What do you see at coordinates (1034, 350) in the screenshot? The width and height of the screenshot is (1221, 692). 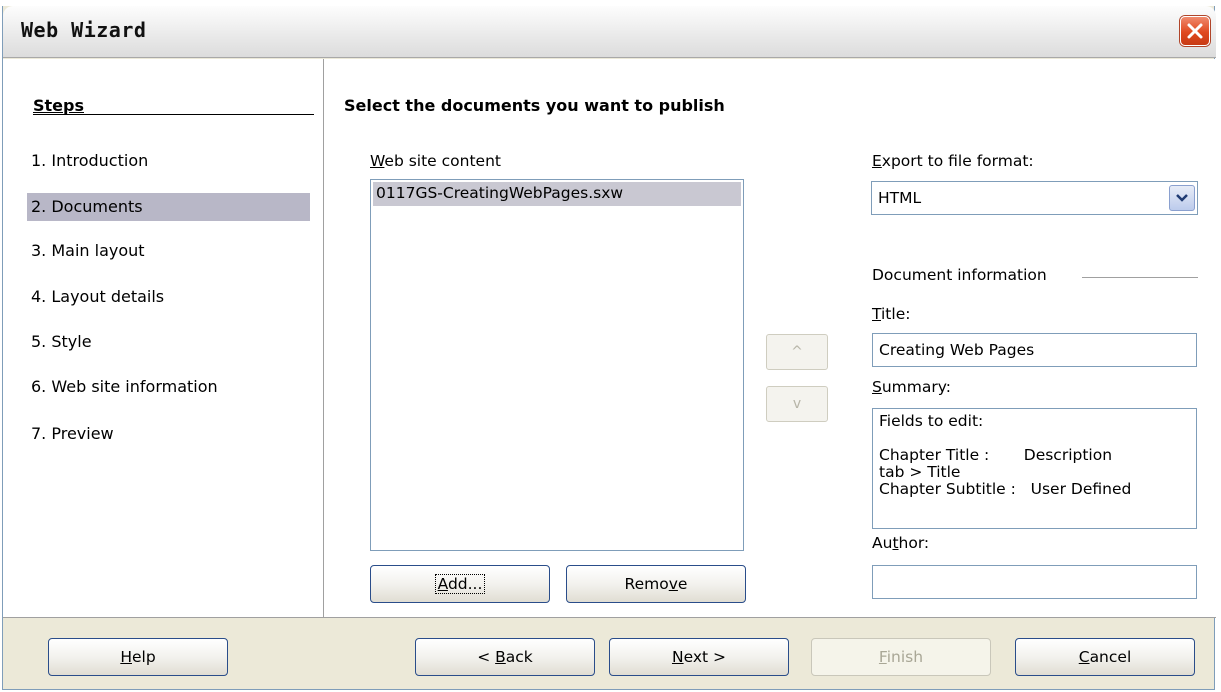 I see `title-field: Creating Web Pages` at bounding box center [1034, 350].